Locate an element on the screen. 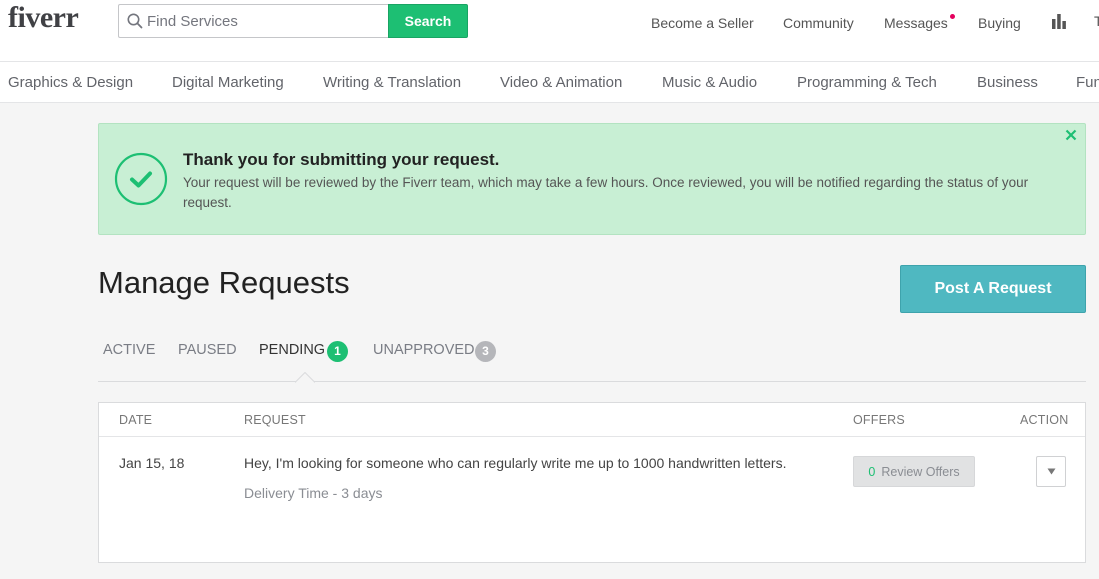 This screenshot has width=1099, height=579. category-digital-marketing: Digital Marketing is located at coordinates (228, 82).